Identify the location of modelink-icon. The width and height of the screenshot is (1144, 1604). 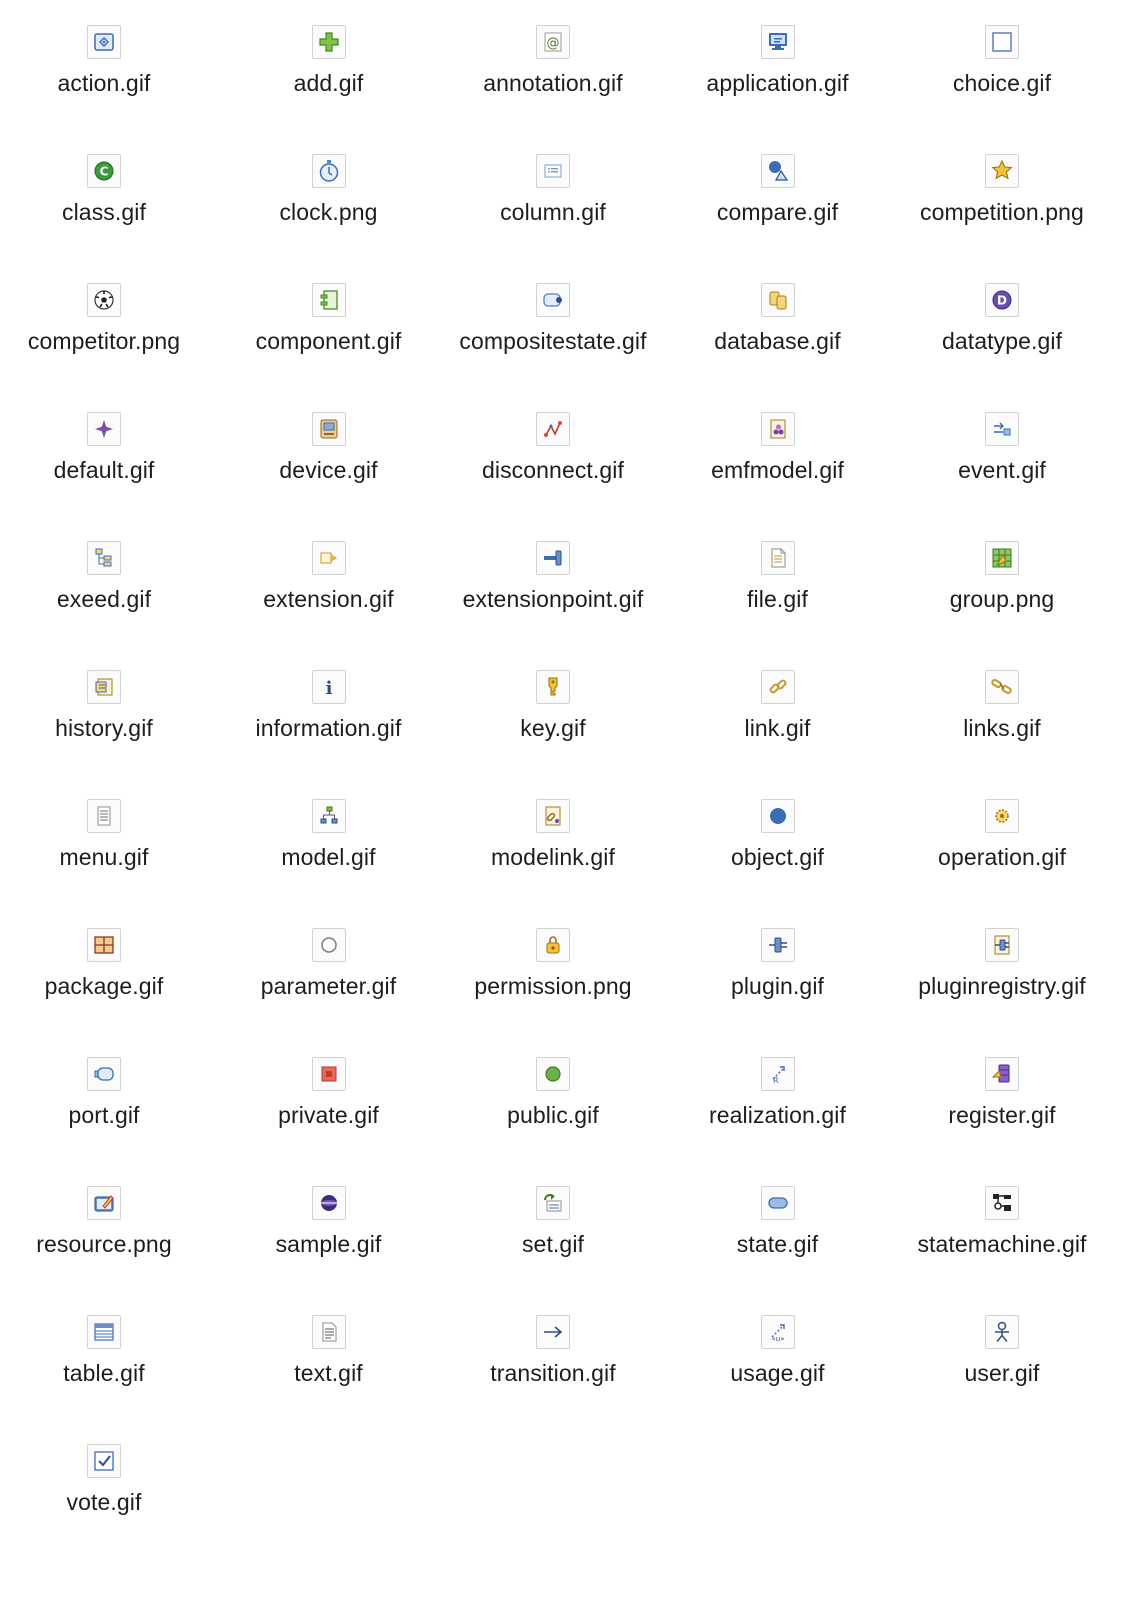
(553, 816).